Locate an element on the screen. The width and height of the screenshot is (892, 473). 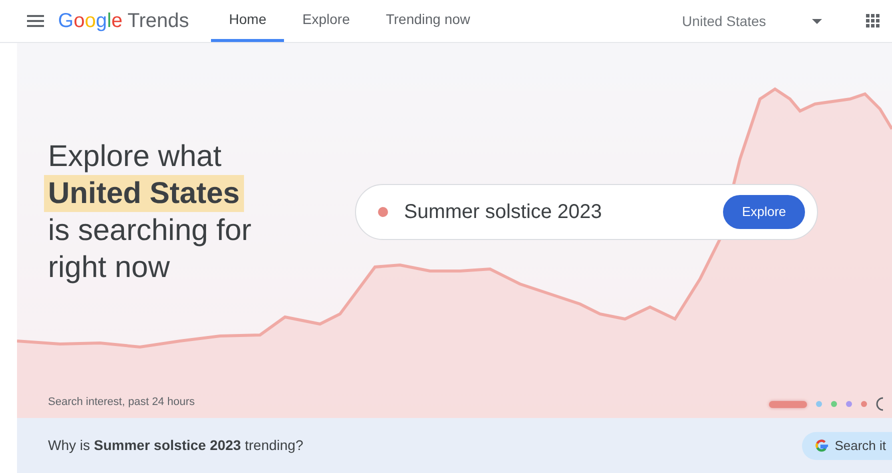
google-g-icon is located at coordinates (821, 445).